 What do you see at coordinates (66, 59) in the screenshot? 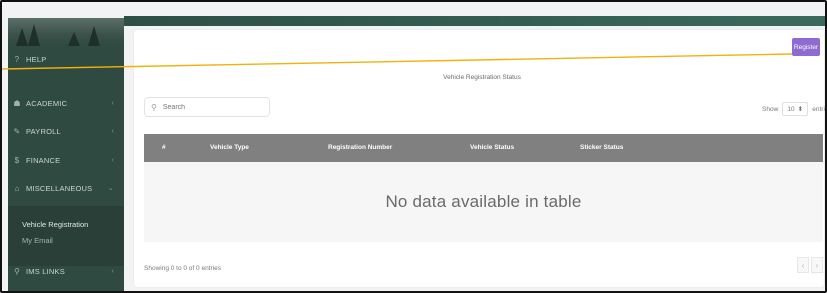
I see `sidebar-item-help: ? HELP` at bounding box center [66, 59].